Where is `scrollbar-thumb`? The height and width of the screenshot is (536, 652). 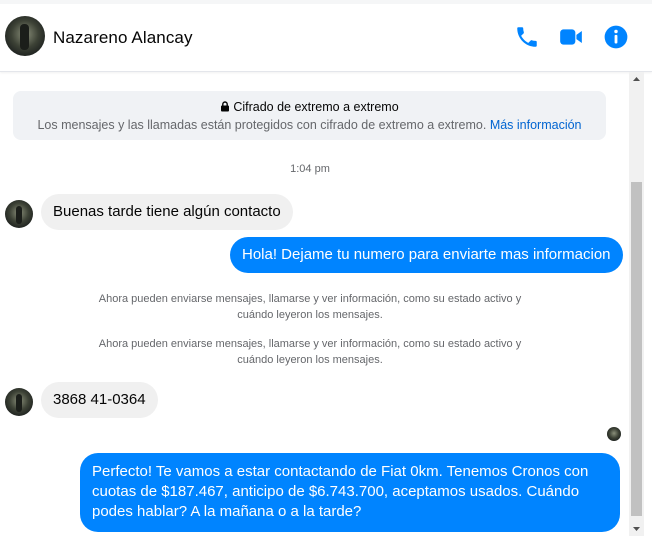 scrollbar-thumb is located at coordinates (636, 349).